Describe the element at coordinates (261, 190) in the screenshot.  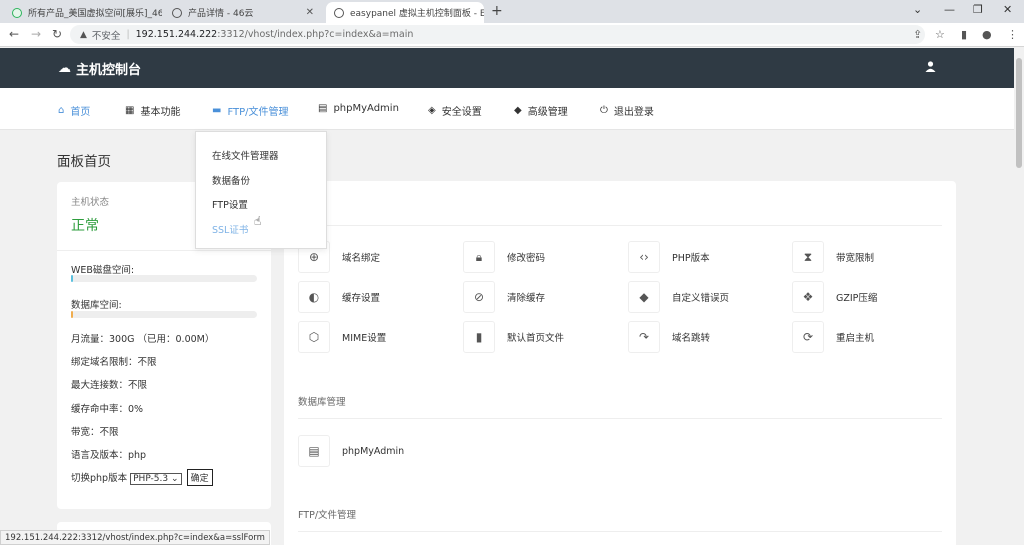
I see `ftp-dropdown-menu: 在线文件管理器 数据备份 FTP设置 SSL证书` at that location.